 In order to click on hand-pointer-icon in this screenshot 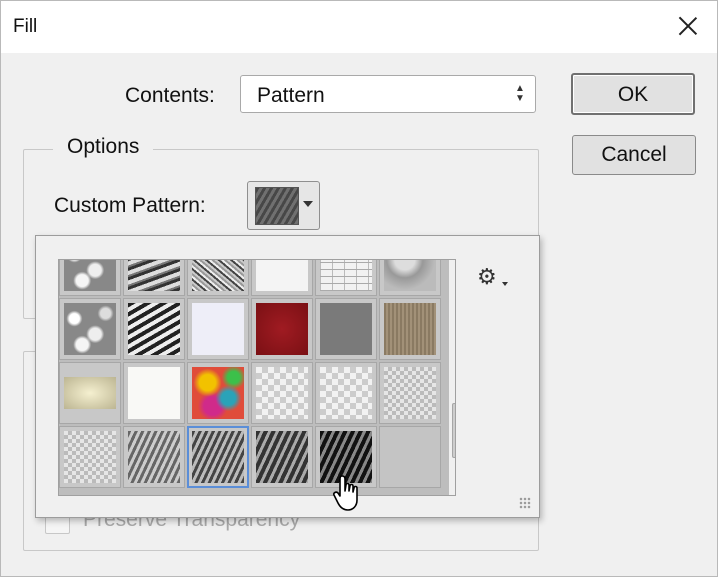, I will do `click(345, 493)`.